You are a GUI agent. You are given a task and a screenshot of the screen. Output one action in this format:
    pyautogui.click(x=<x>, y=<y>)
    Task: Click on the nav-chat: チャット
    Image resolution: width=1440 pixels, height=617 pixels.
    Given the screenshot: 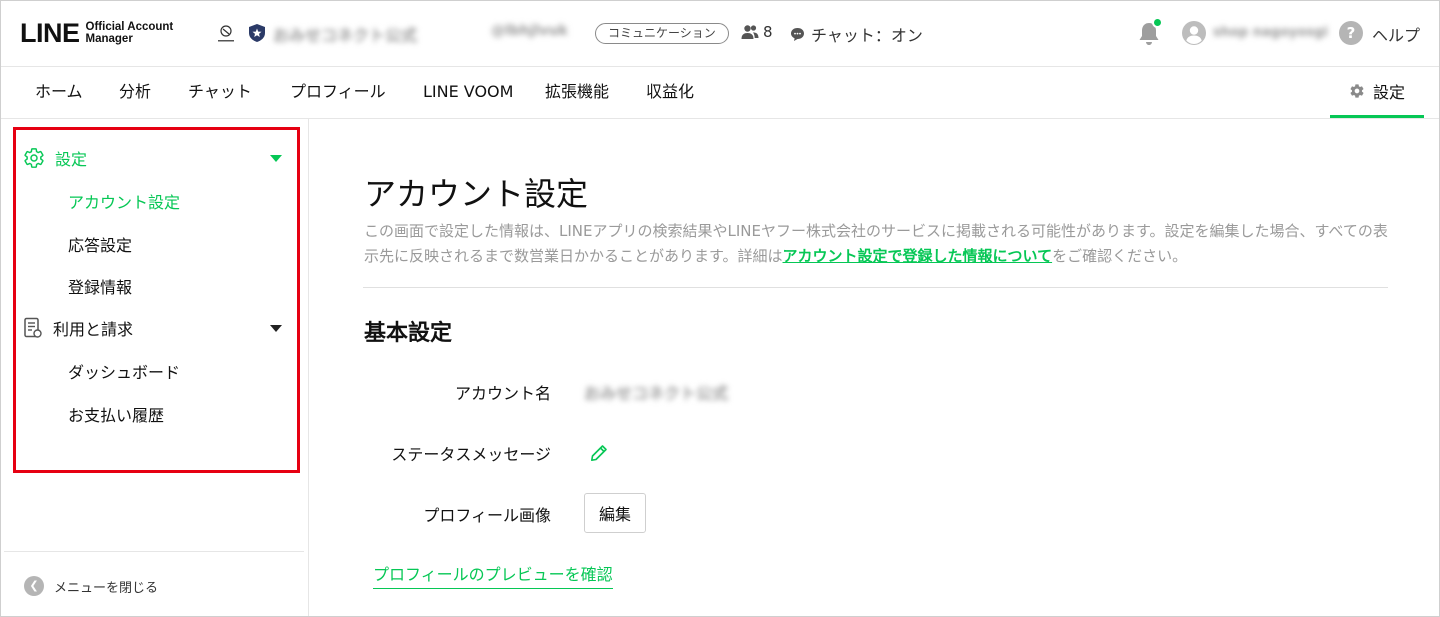 What is the action you would take?
    pyautogui.click(x=220, y=92)
    